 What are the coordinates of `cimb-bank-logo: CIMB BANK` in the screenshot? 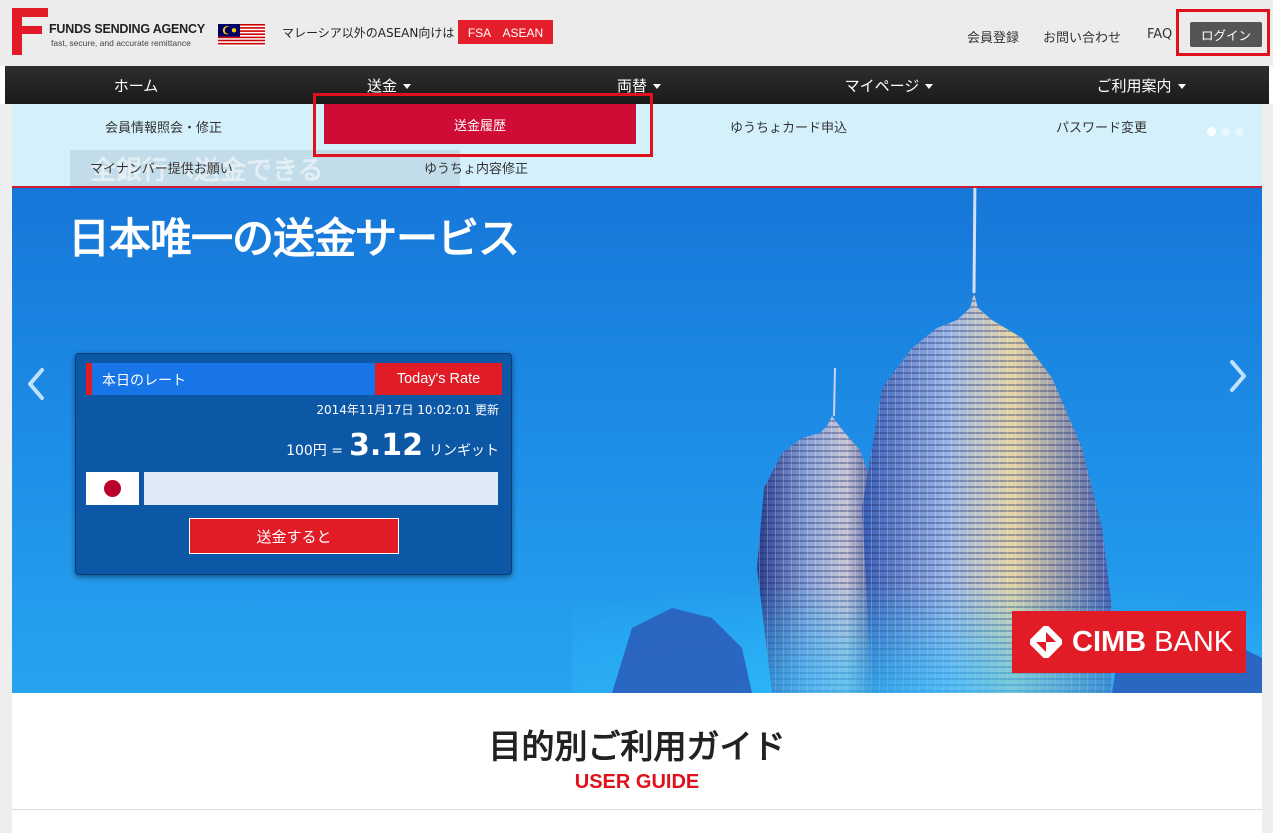 It's located at (1129, 642).